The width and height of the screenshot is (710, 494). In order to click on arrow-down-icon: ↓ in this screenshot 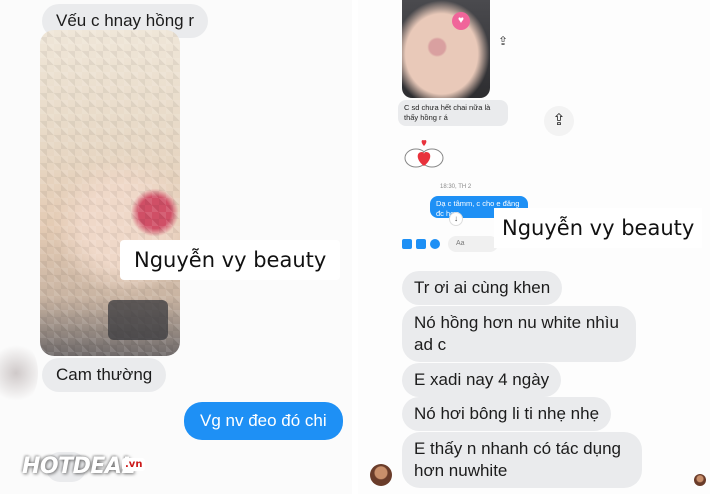, I will do `click(456, 219)`.